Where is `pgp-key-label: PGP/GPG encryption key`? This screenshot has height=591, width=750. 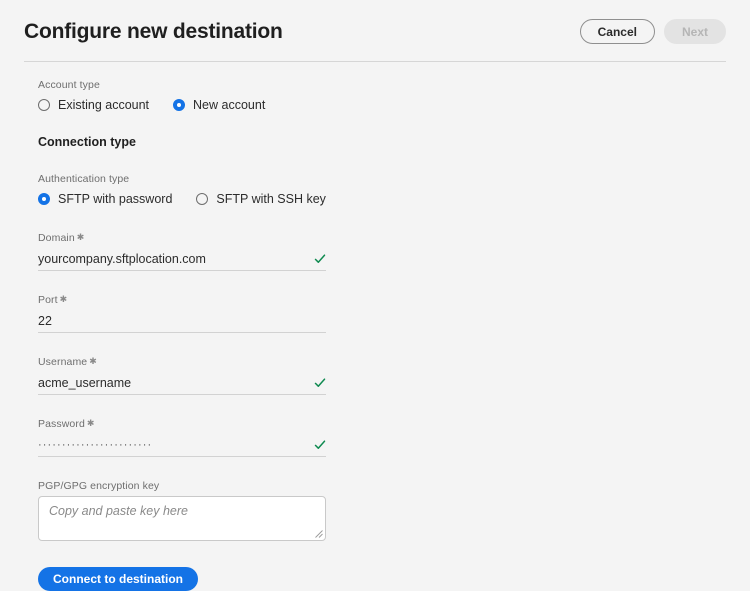 pgp-key-label: PGP/GPG encryption key is located at coordinates (99, 486).